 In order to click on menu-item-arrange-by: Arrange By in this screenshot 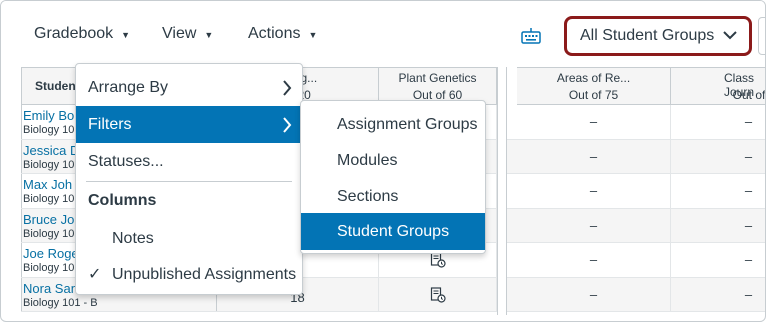, I will do `click(189, 87)`.